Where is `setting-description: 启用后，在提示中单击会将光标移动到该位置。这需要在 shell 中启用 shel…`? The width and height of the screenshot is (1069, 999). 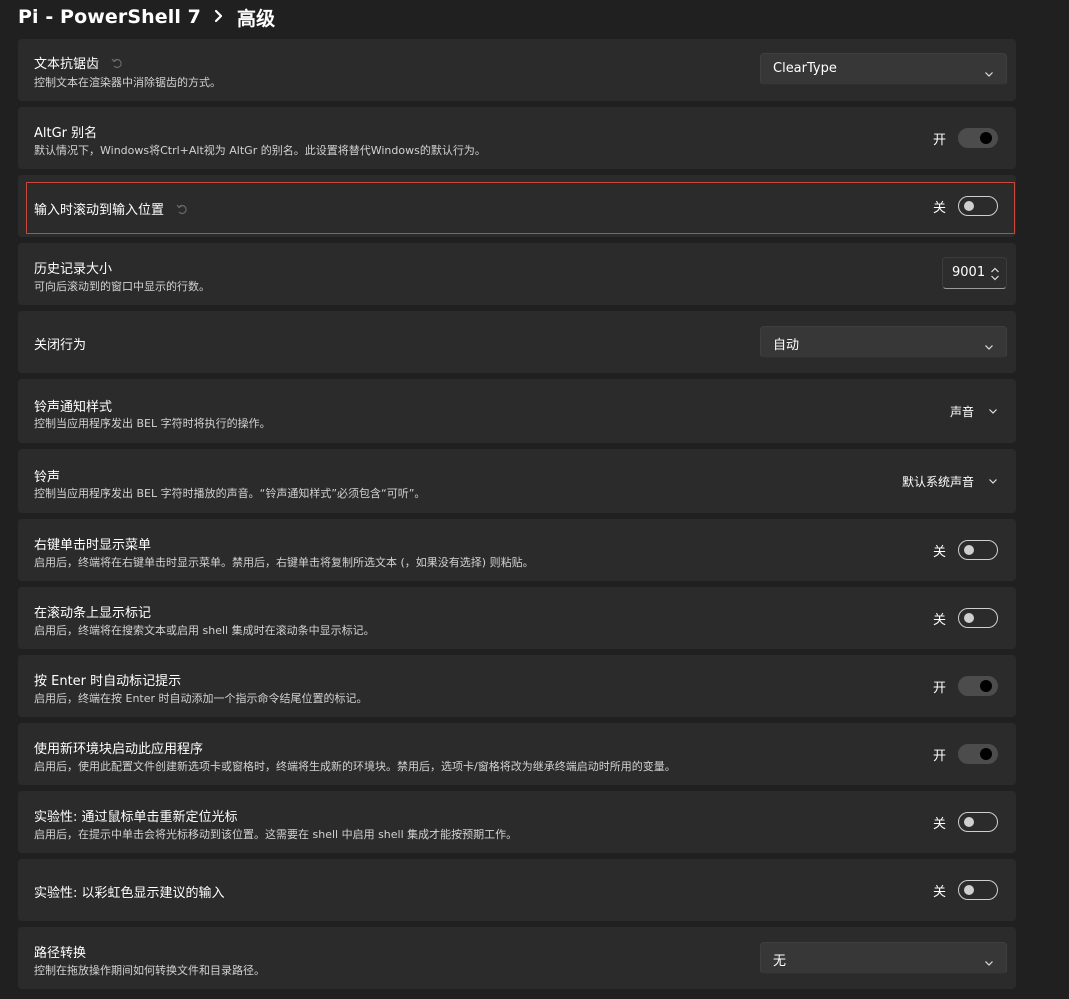
setting-description: 启用后，在提示中单击会将光标移动到该位置。这需要在 shell 中启用 shel… is located at coordinates (276, 834).